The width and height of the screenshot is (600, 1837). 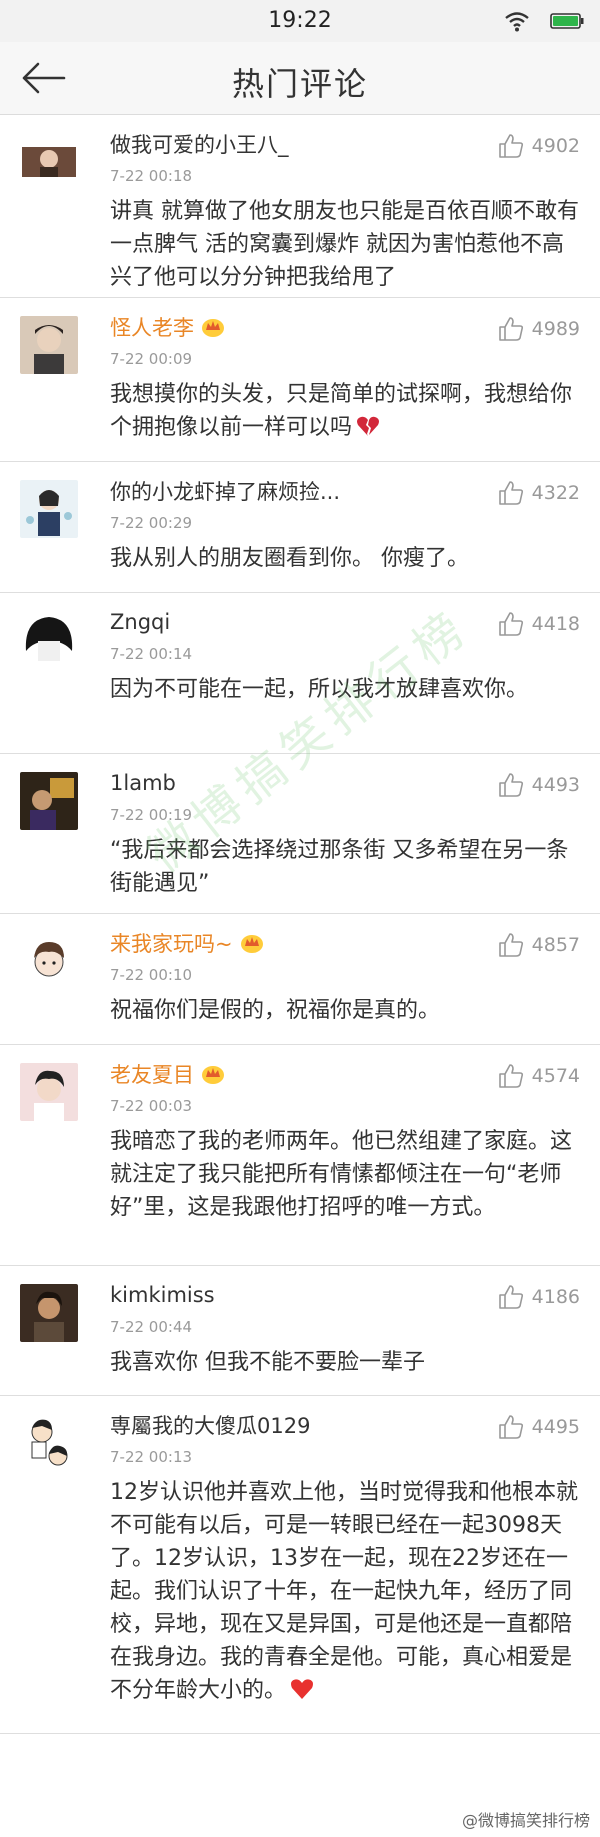 What do you see at coordinates (199, 144) in the screenshot?
I see `username: 做我可爱的小王八_` at bounding box center [199, 144].